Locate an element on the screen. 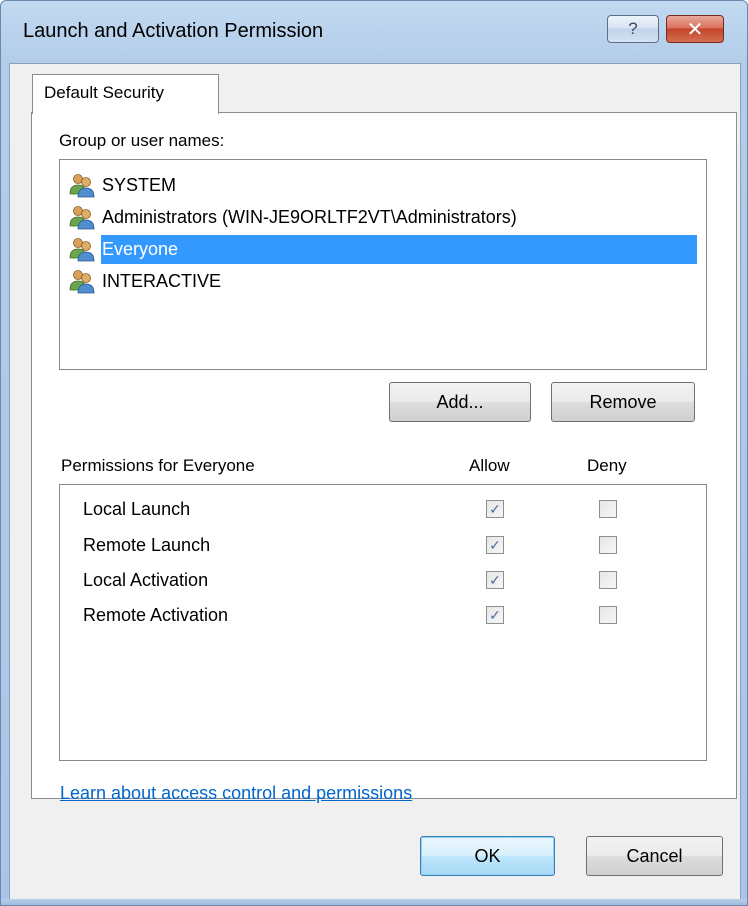  ok-button: OK is located at coordinates (487, 856).